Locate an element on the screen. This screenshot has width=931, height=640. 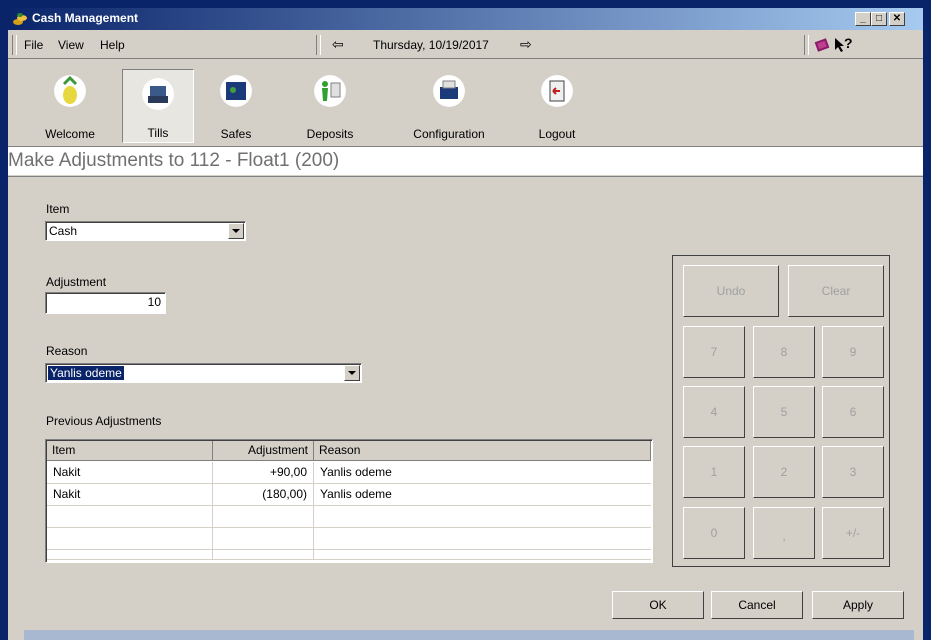
menu-help: Help is located at coordinates (112, 45).